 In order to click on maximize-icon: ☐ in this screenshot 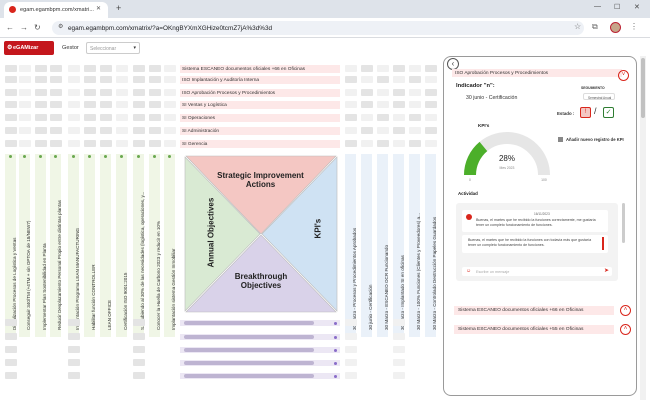, I will do `click(617, 7)`.